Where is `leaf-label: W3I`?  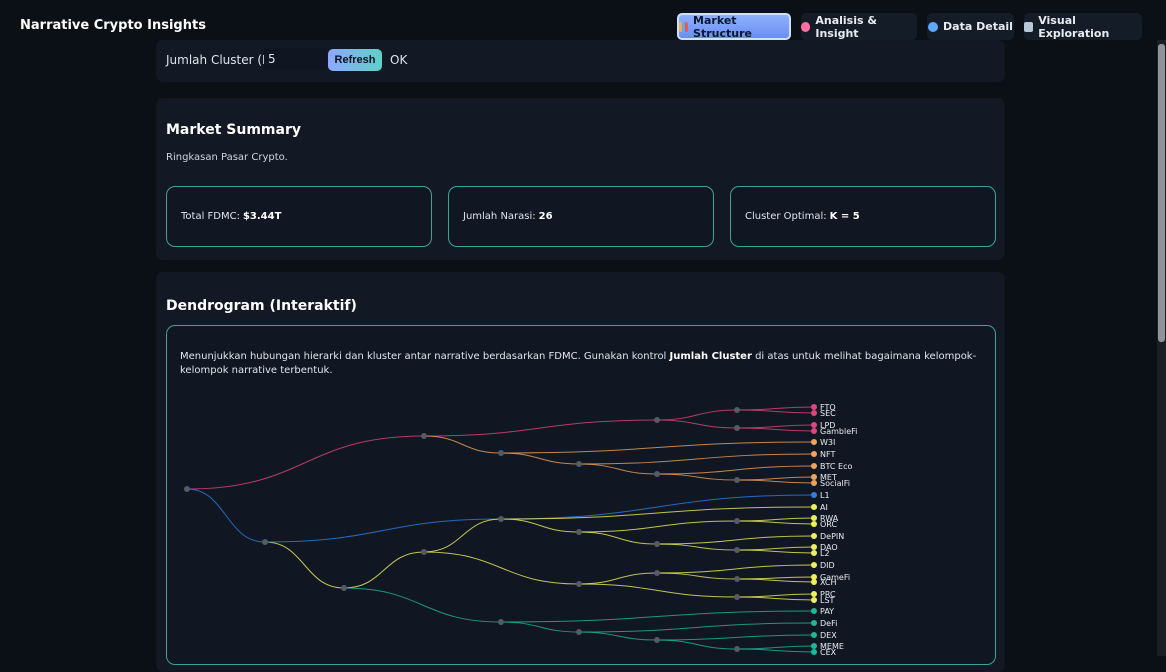 leaf-label: W3I is located at coordinates (827, 442).